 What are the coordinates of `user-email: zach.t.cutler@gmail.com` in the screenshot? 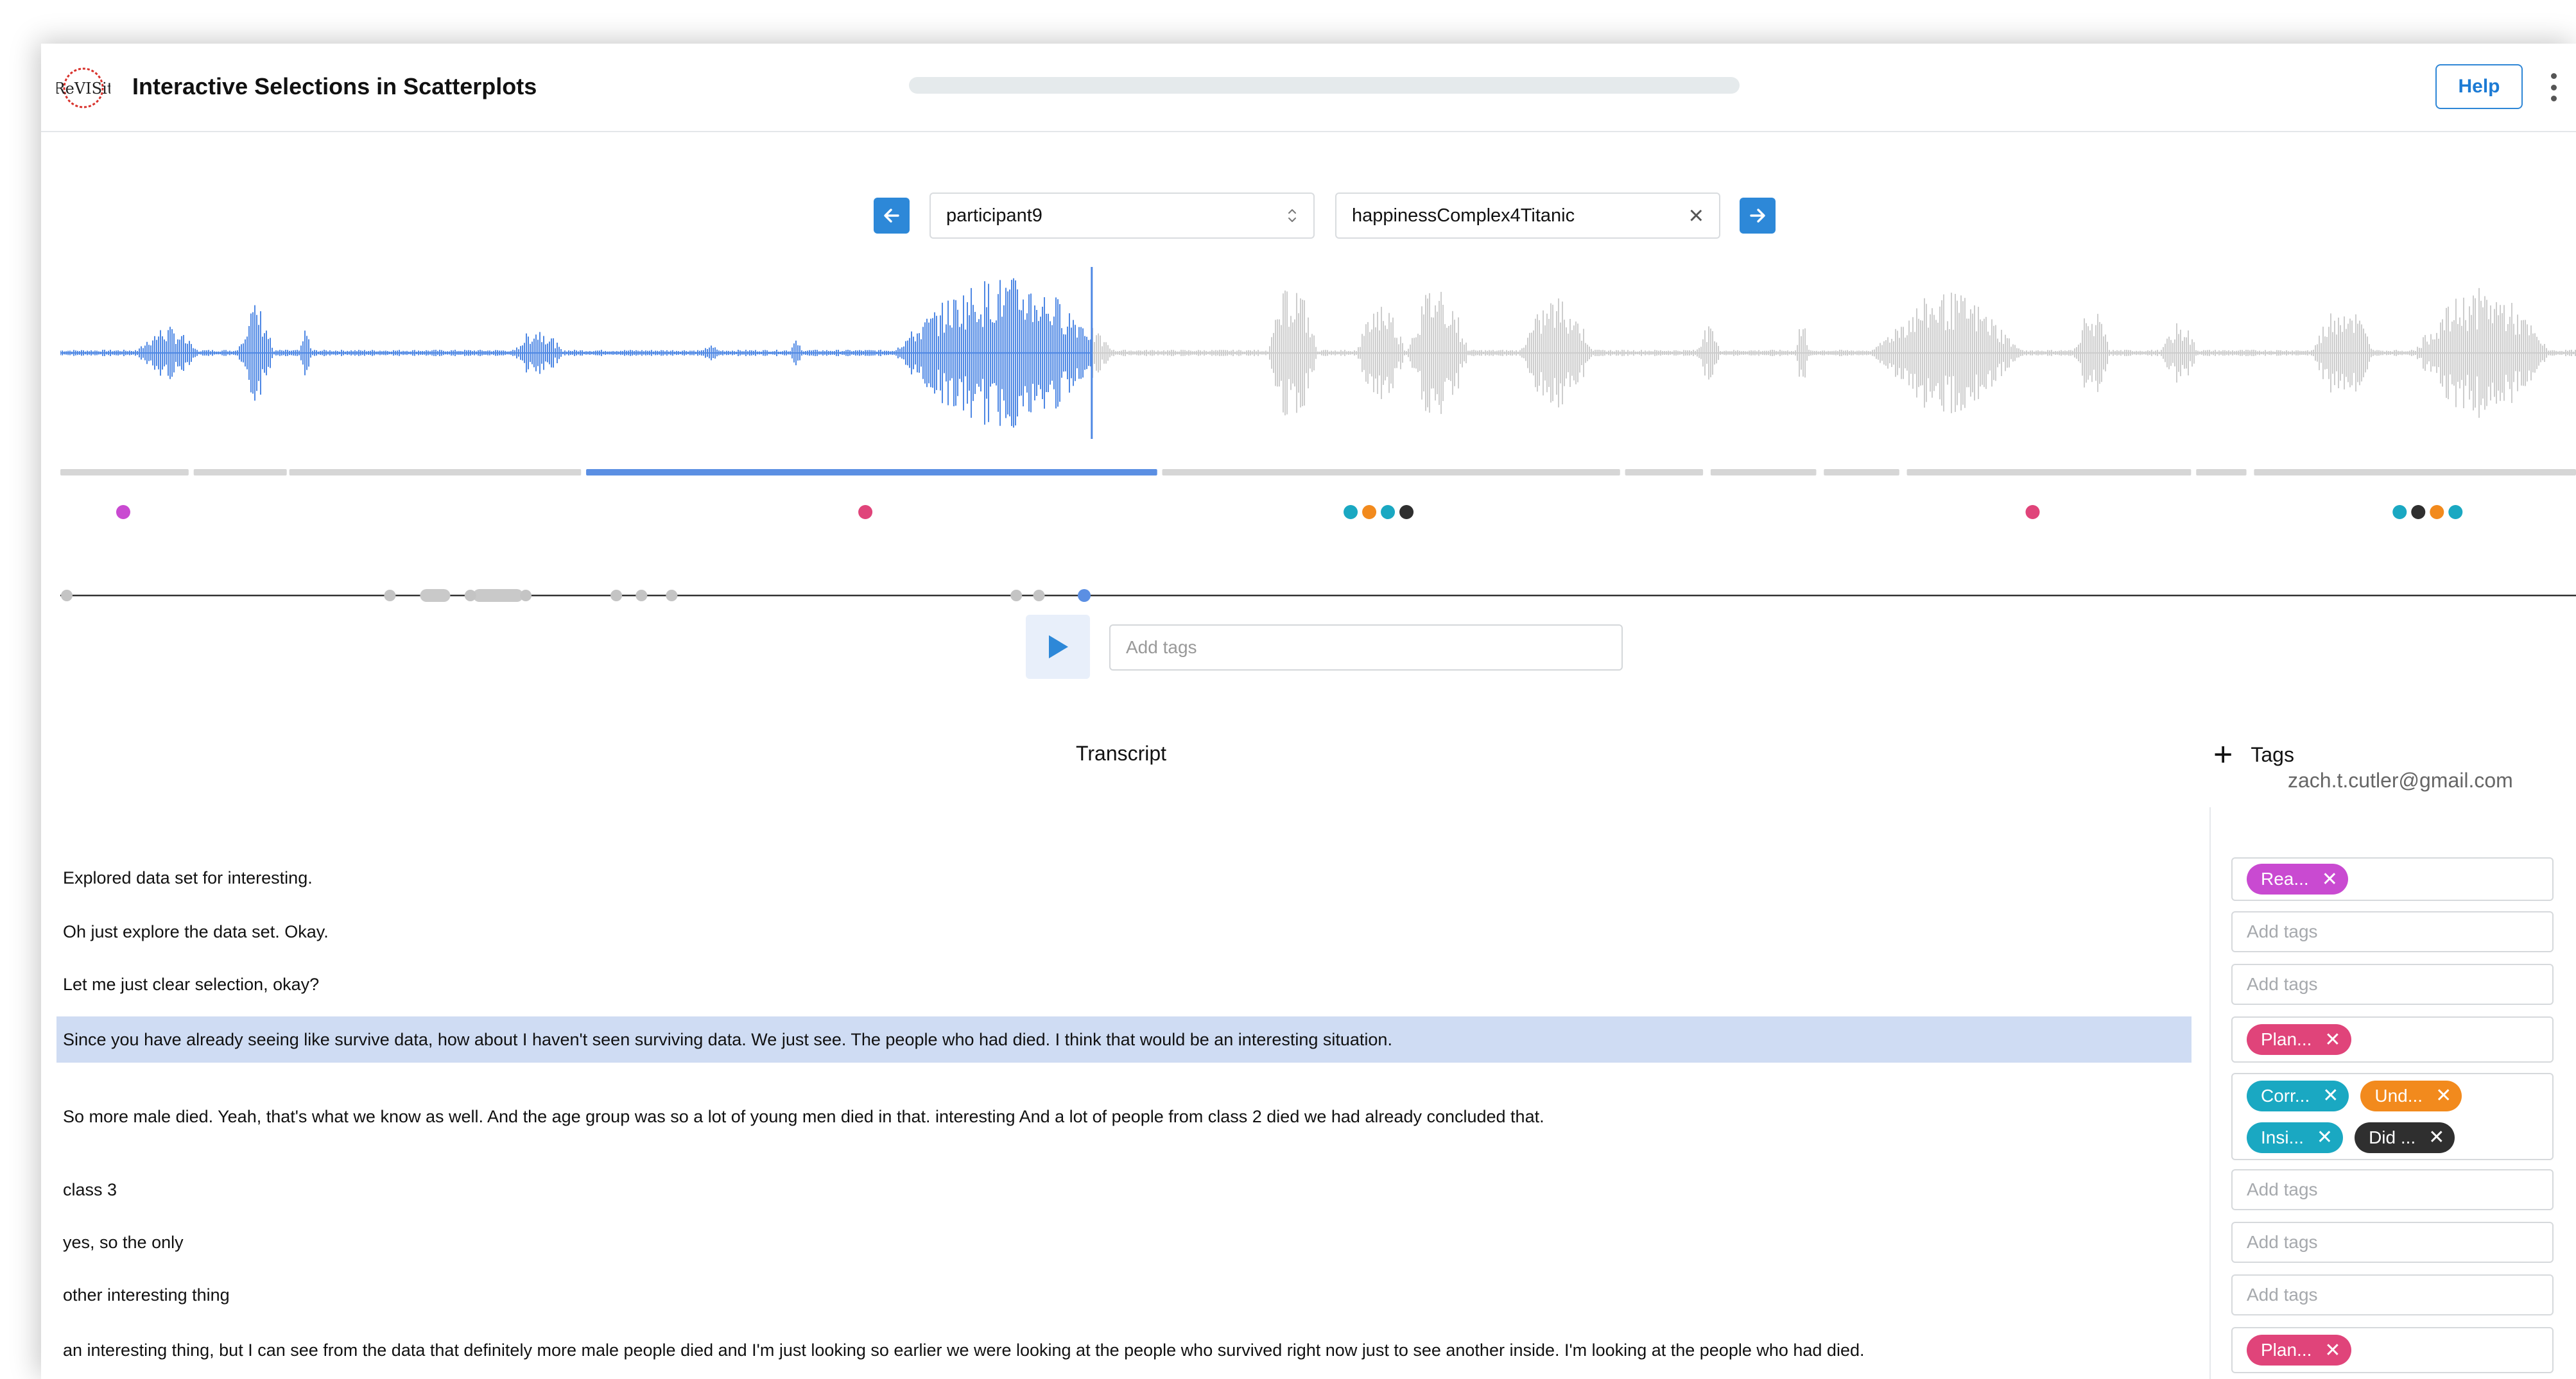 It's located at (2401, 780).